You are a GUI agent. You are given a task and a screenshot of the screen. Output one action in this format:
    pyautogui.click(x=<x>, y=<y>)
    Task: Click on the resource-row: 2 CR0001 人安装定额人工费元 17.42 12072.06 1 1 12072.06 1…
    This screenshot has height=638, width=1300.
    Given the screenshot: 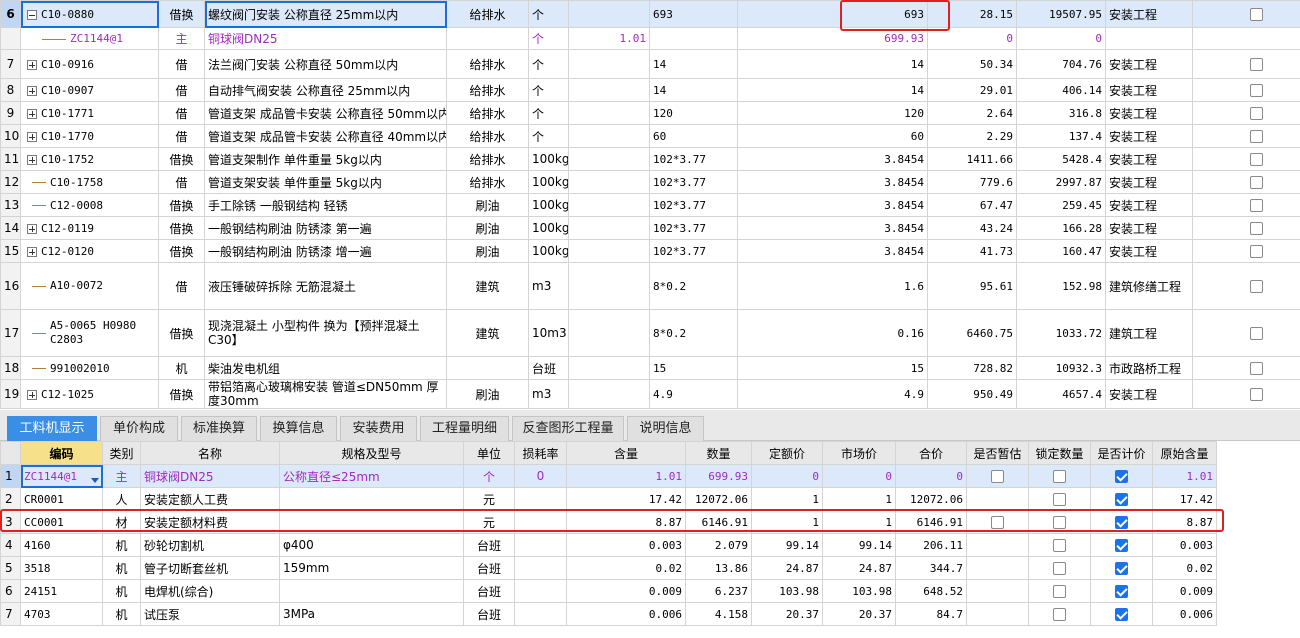 What is the action you would take?
    pyautogui.click(x=608, y=499)
    